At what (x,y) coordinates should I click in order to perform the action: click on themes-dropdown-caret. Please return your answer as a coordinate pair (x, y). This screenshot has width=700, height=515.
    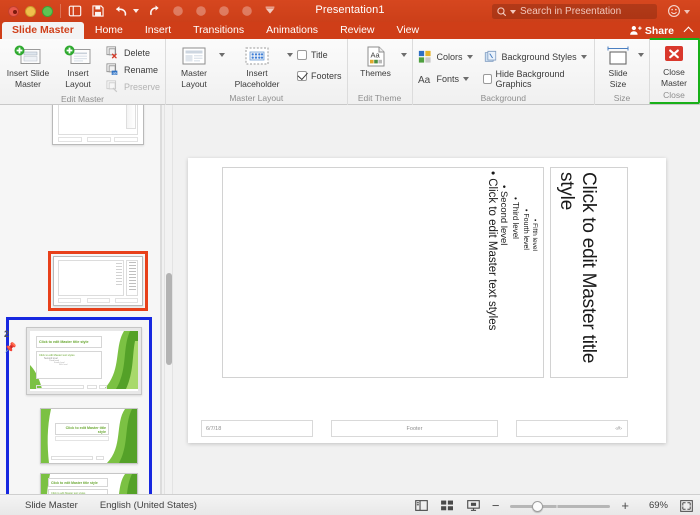
    Looking at the image, I should click on (403, 55).